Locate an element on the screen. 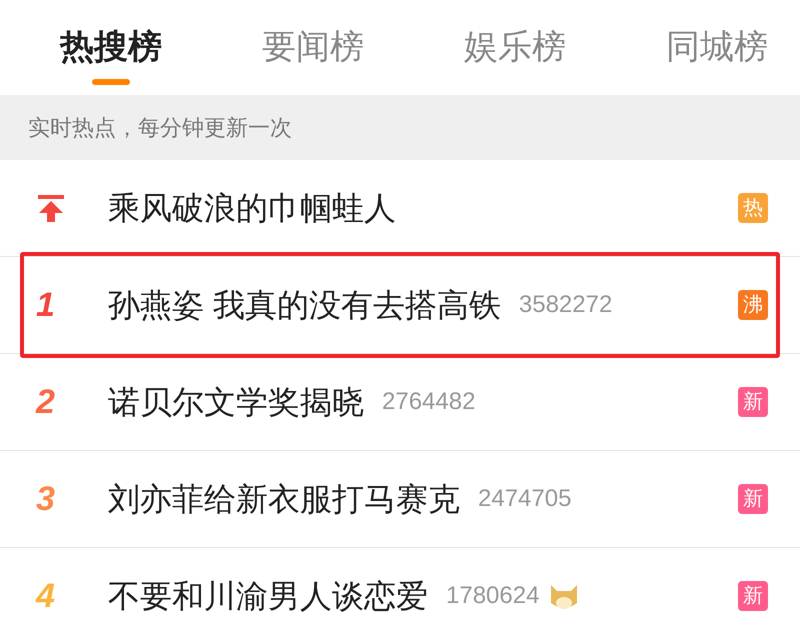  topic-title: 乘风破浪的巾帼蛙人 is located at coordinates (252, 208).